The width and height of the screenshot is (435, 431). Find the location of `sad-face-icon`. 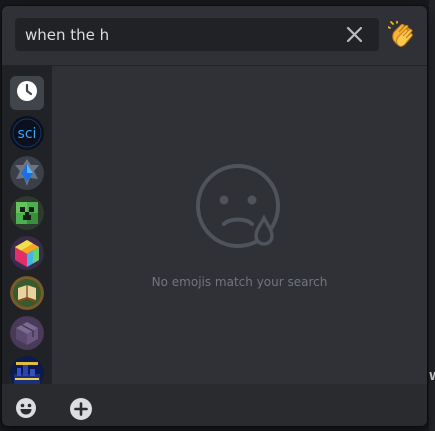

sad-face-icon is located at coordinates (238, 206).